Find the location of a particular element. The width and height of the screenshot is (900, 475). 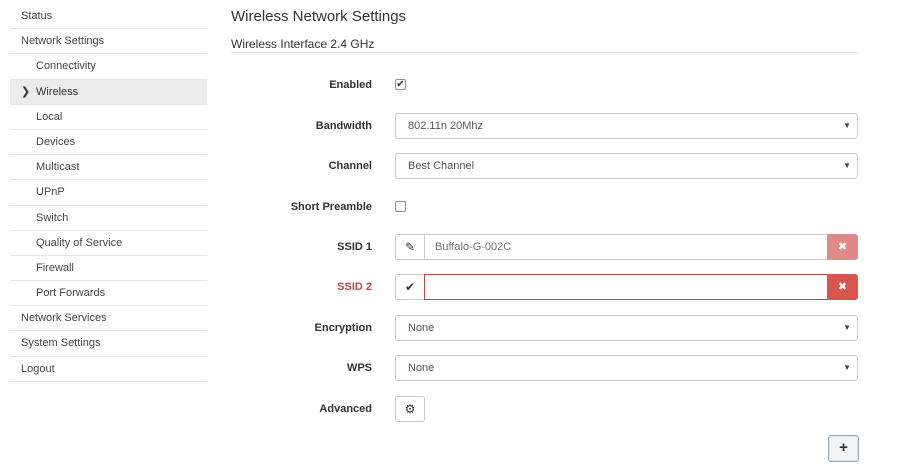

sidebar-item-label: Network Services is located at coordinates (64, 318).